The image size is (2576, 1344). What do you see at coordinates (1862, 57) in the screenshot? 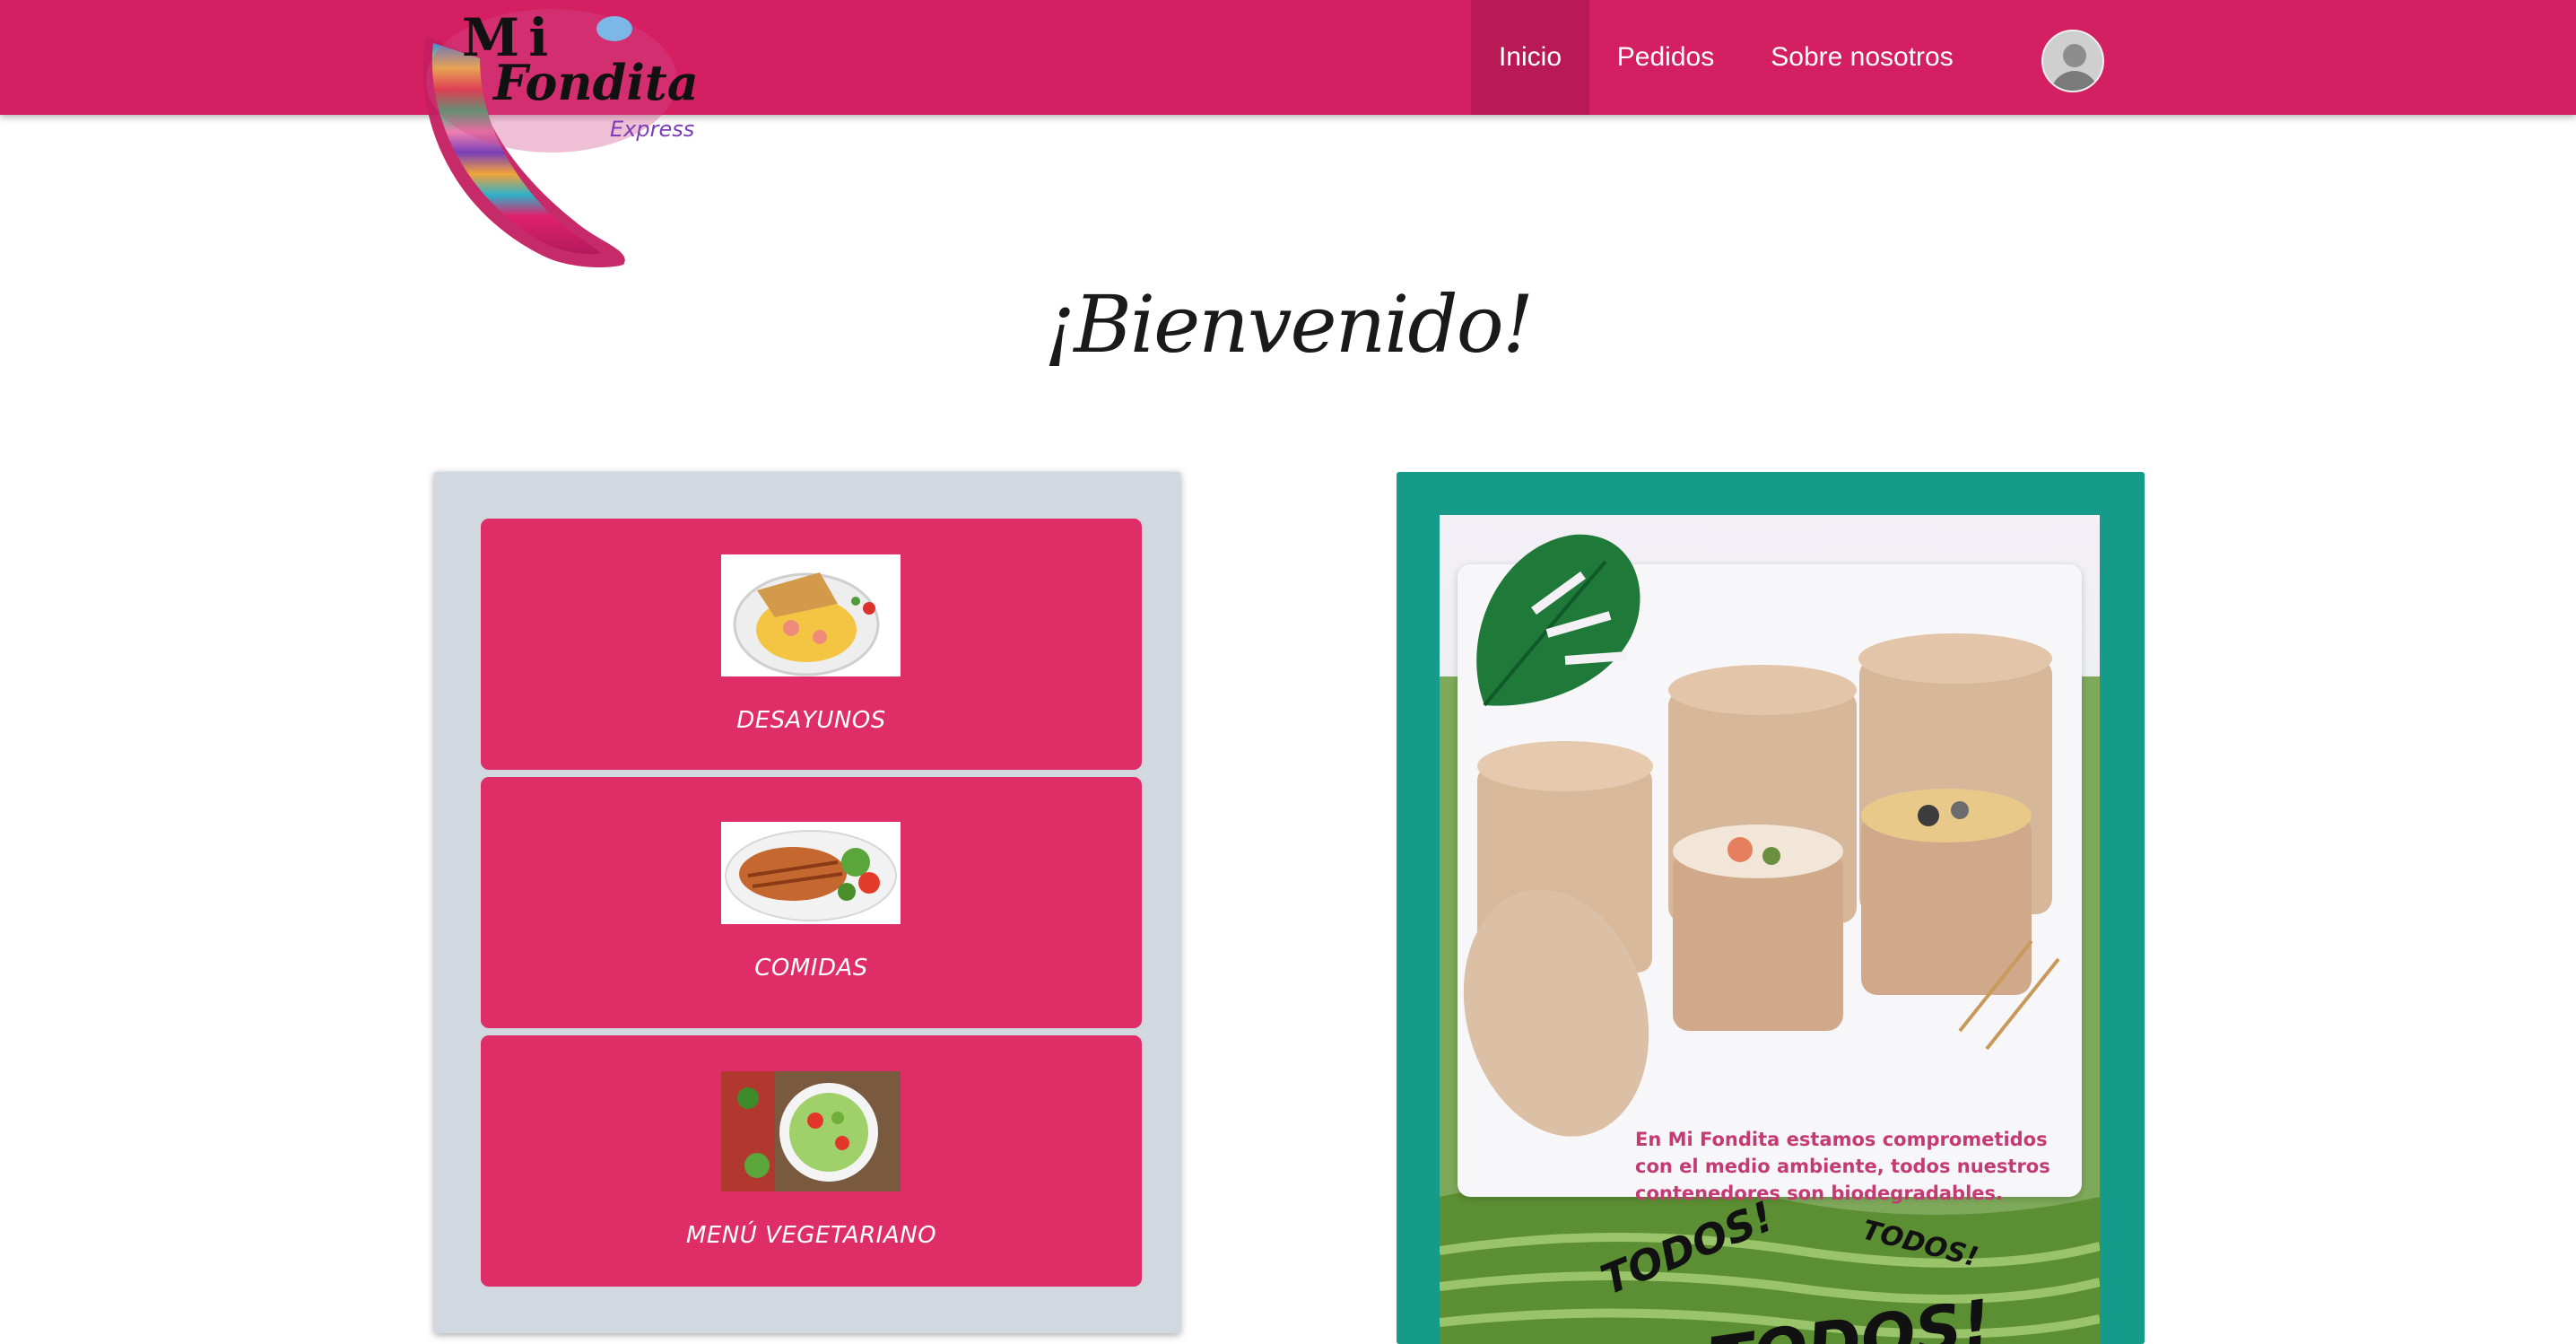
I see `nav-sobre-nosotros: Sobre nosotros` at bounding box center [1862, 57].